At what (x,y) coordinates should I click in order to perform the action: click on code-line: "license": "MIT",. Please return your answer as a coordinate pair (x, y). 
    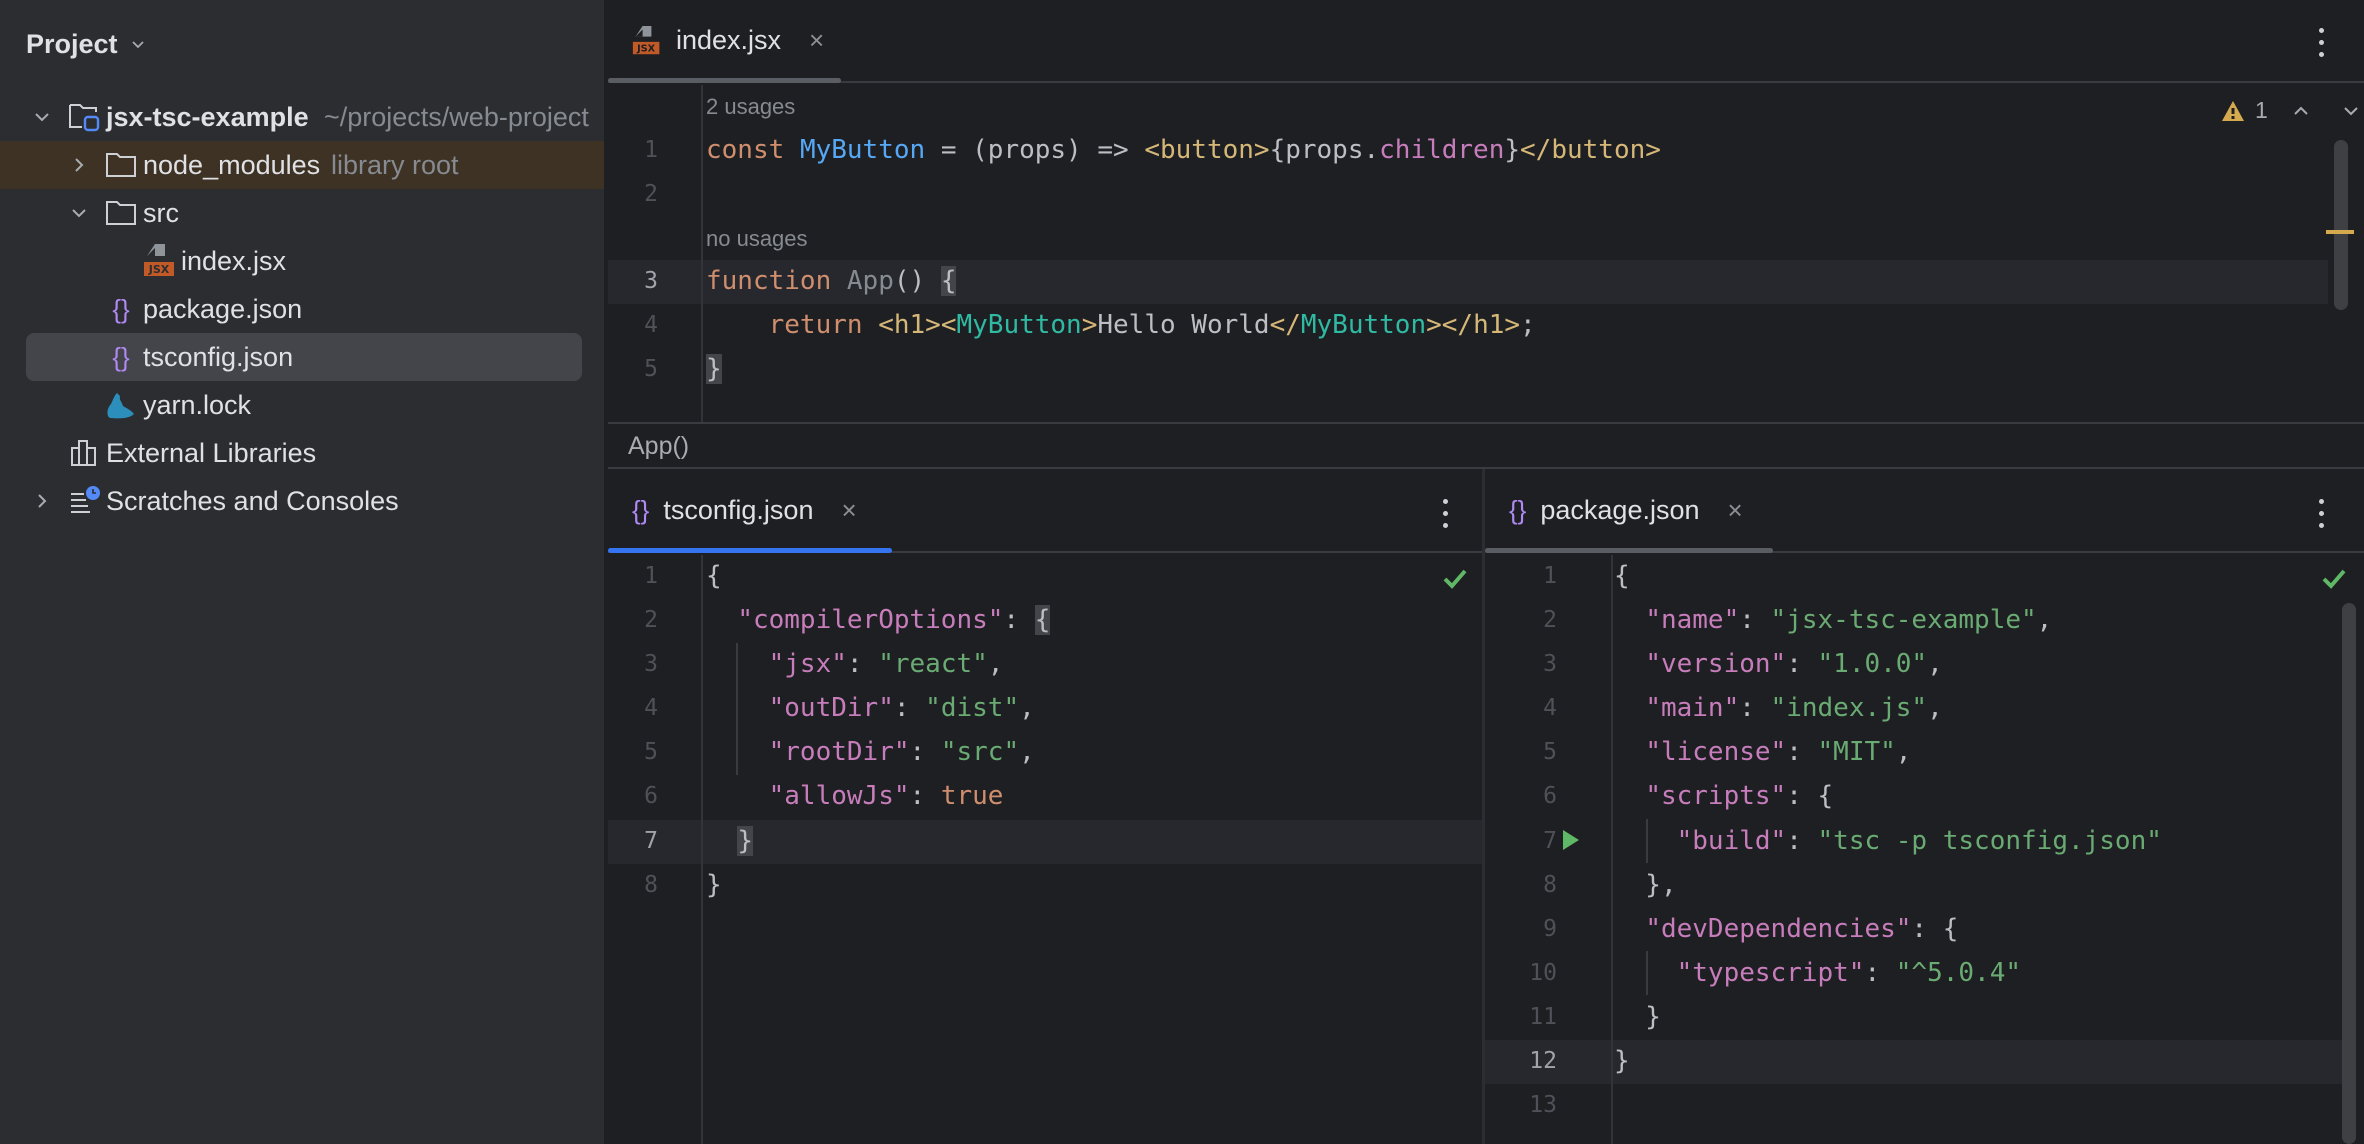
    Looking at the image, I should click on (1762, 752).